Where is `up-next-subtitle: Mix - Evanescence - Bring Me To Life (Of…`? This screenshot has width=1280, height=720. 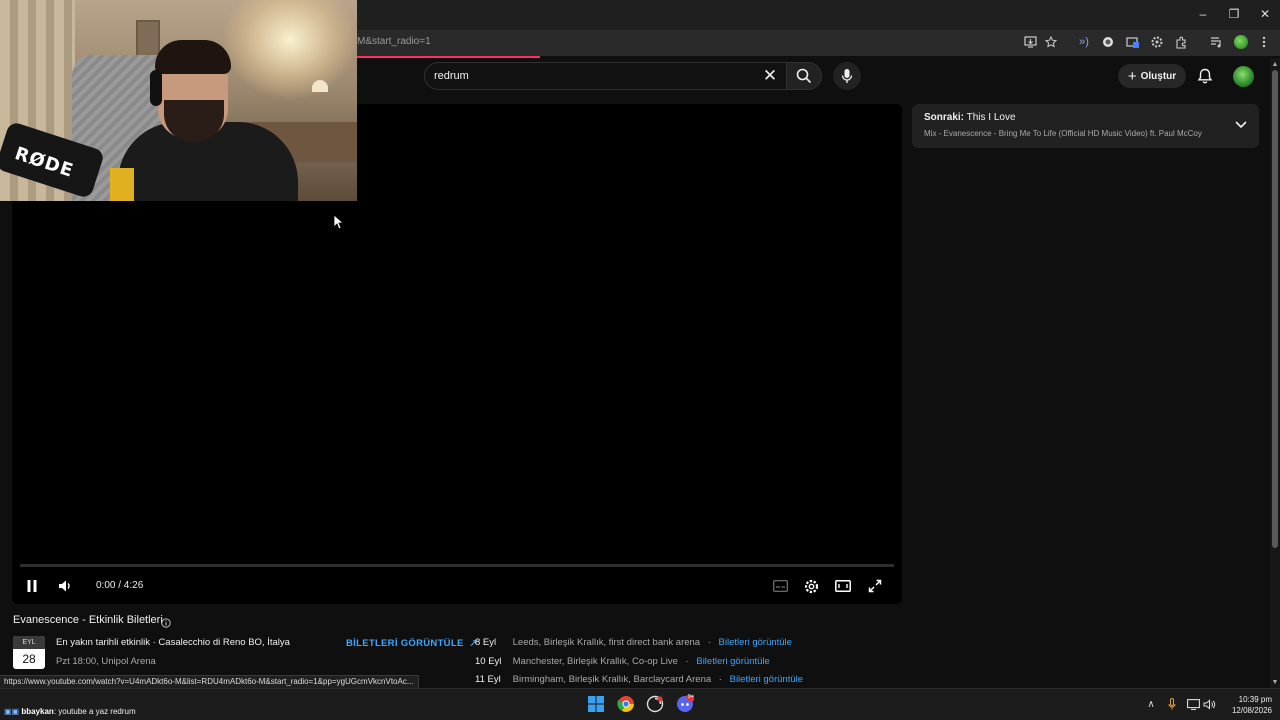
up-next-subtitle: Mix - Evanescence - Bring Me To Life (Of… is located at coordinates (1063, 133).